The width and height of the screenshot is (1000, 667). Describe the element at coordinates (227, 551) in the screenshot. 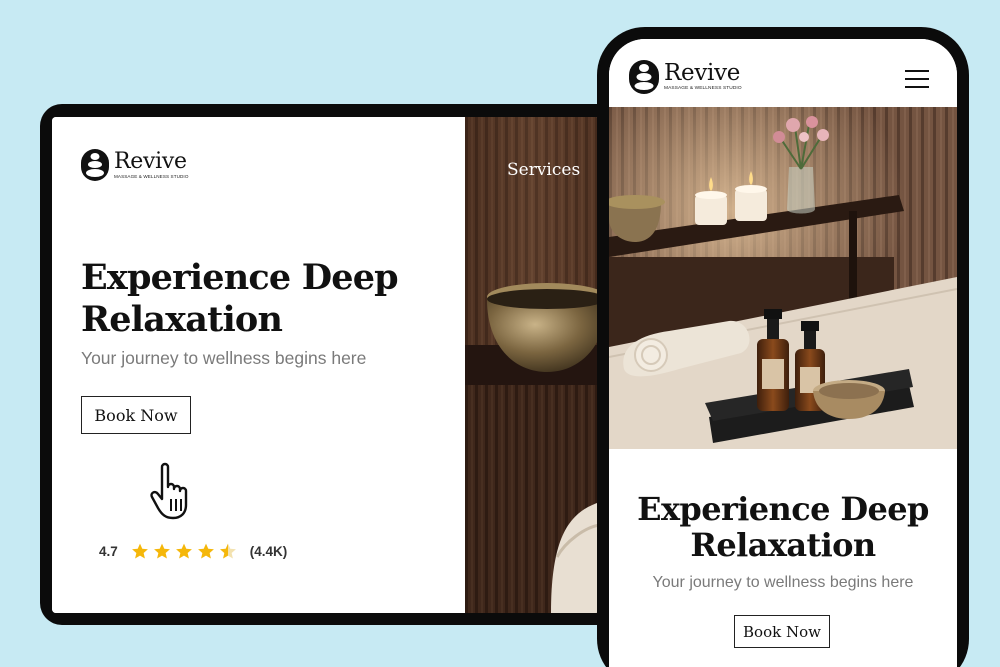

I see `half-star-icon` at that location.